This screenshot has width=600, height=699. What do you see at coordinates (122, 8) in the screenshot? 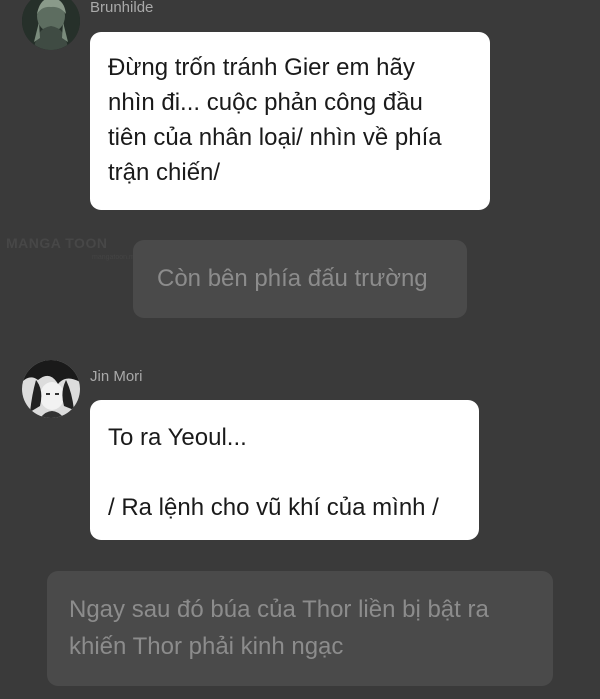
I see `sender-name: Brunhilde` at bounding box center [122, 8].